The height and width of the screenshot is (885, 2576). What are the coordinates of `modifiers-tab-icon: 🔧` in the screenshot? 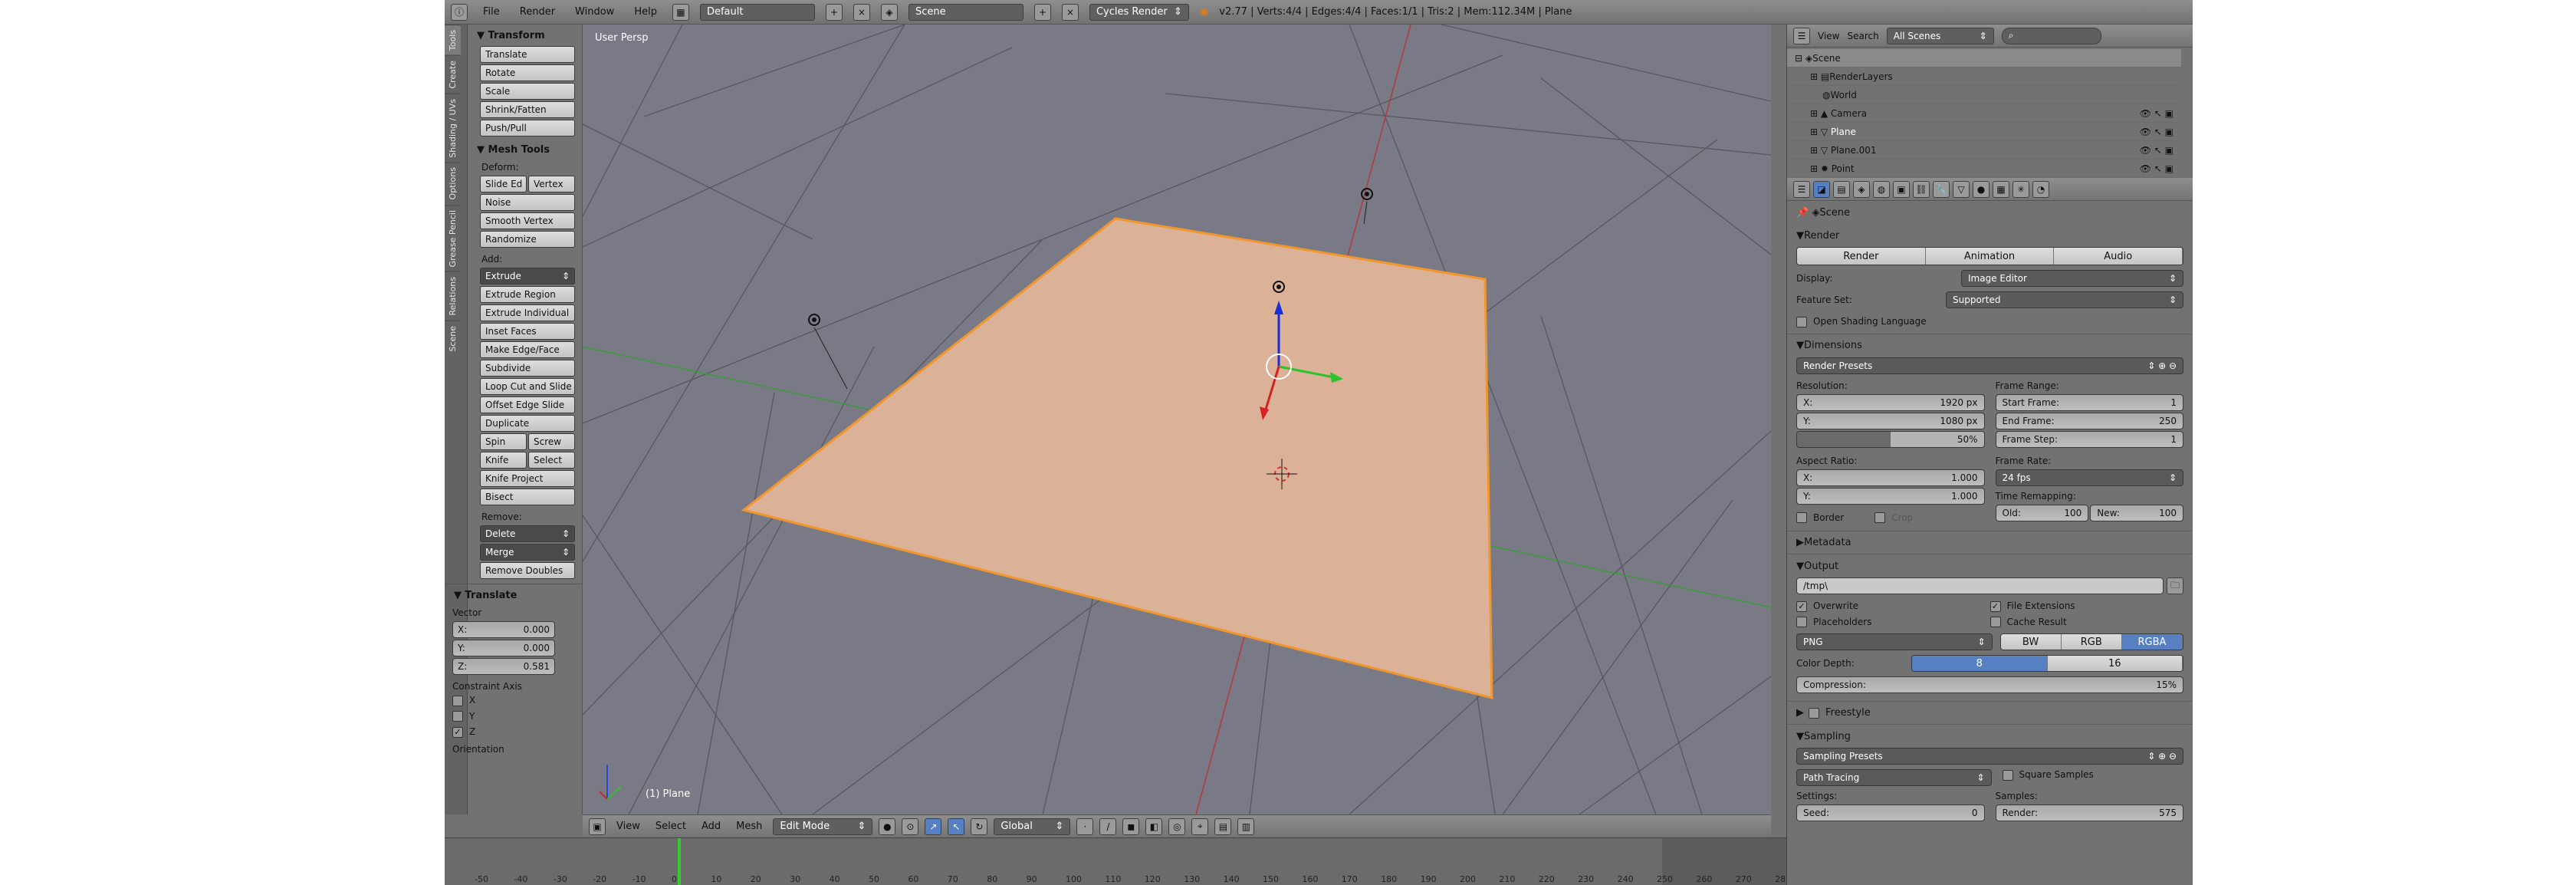 It's located at (1941, 189).